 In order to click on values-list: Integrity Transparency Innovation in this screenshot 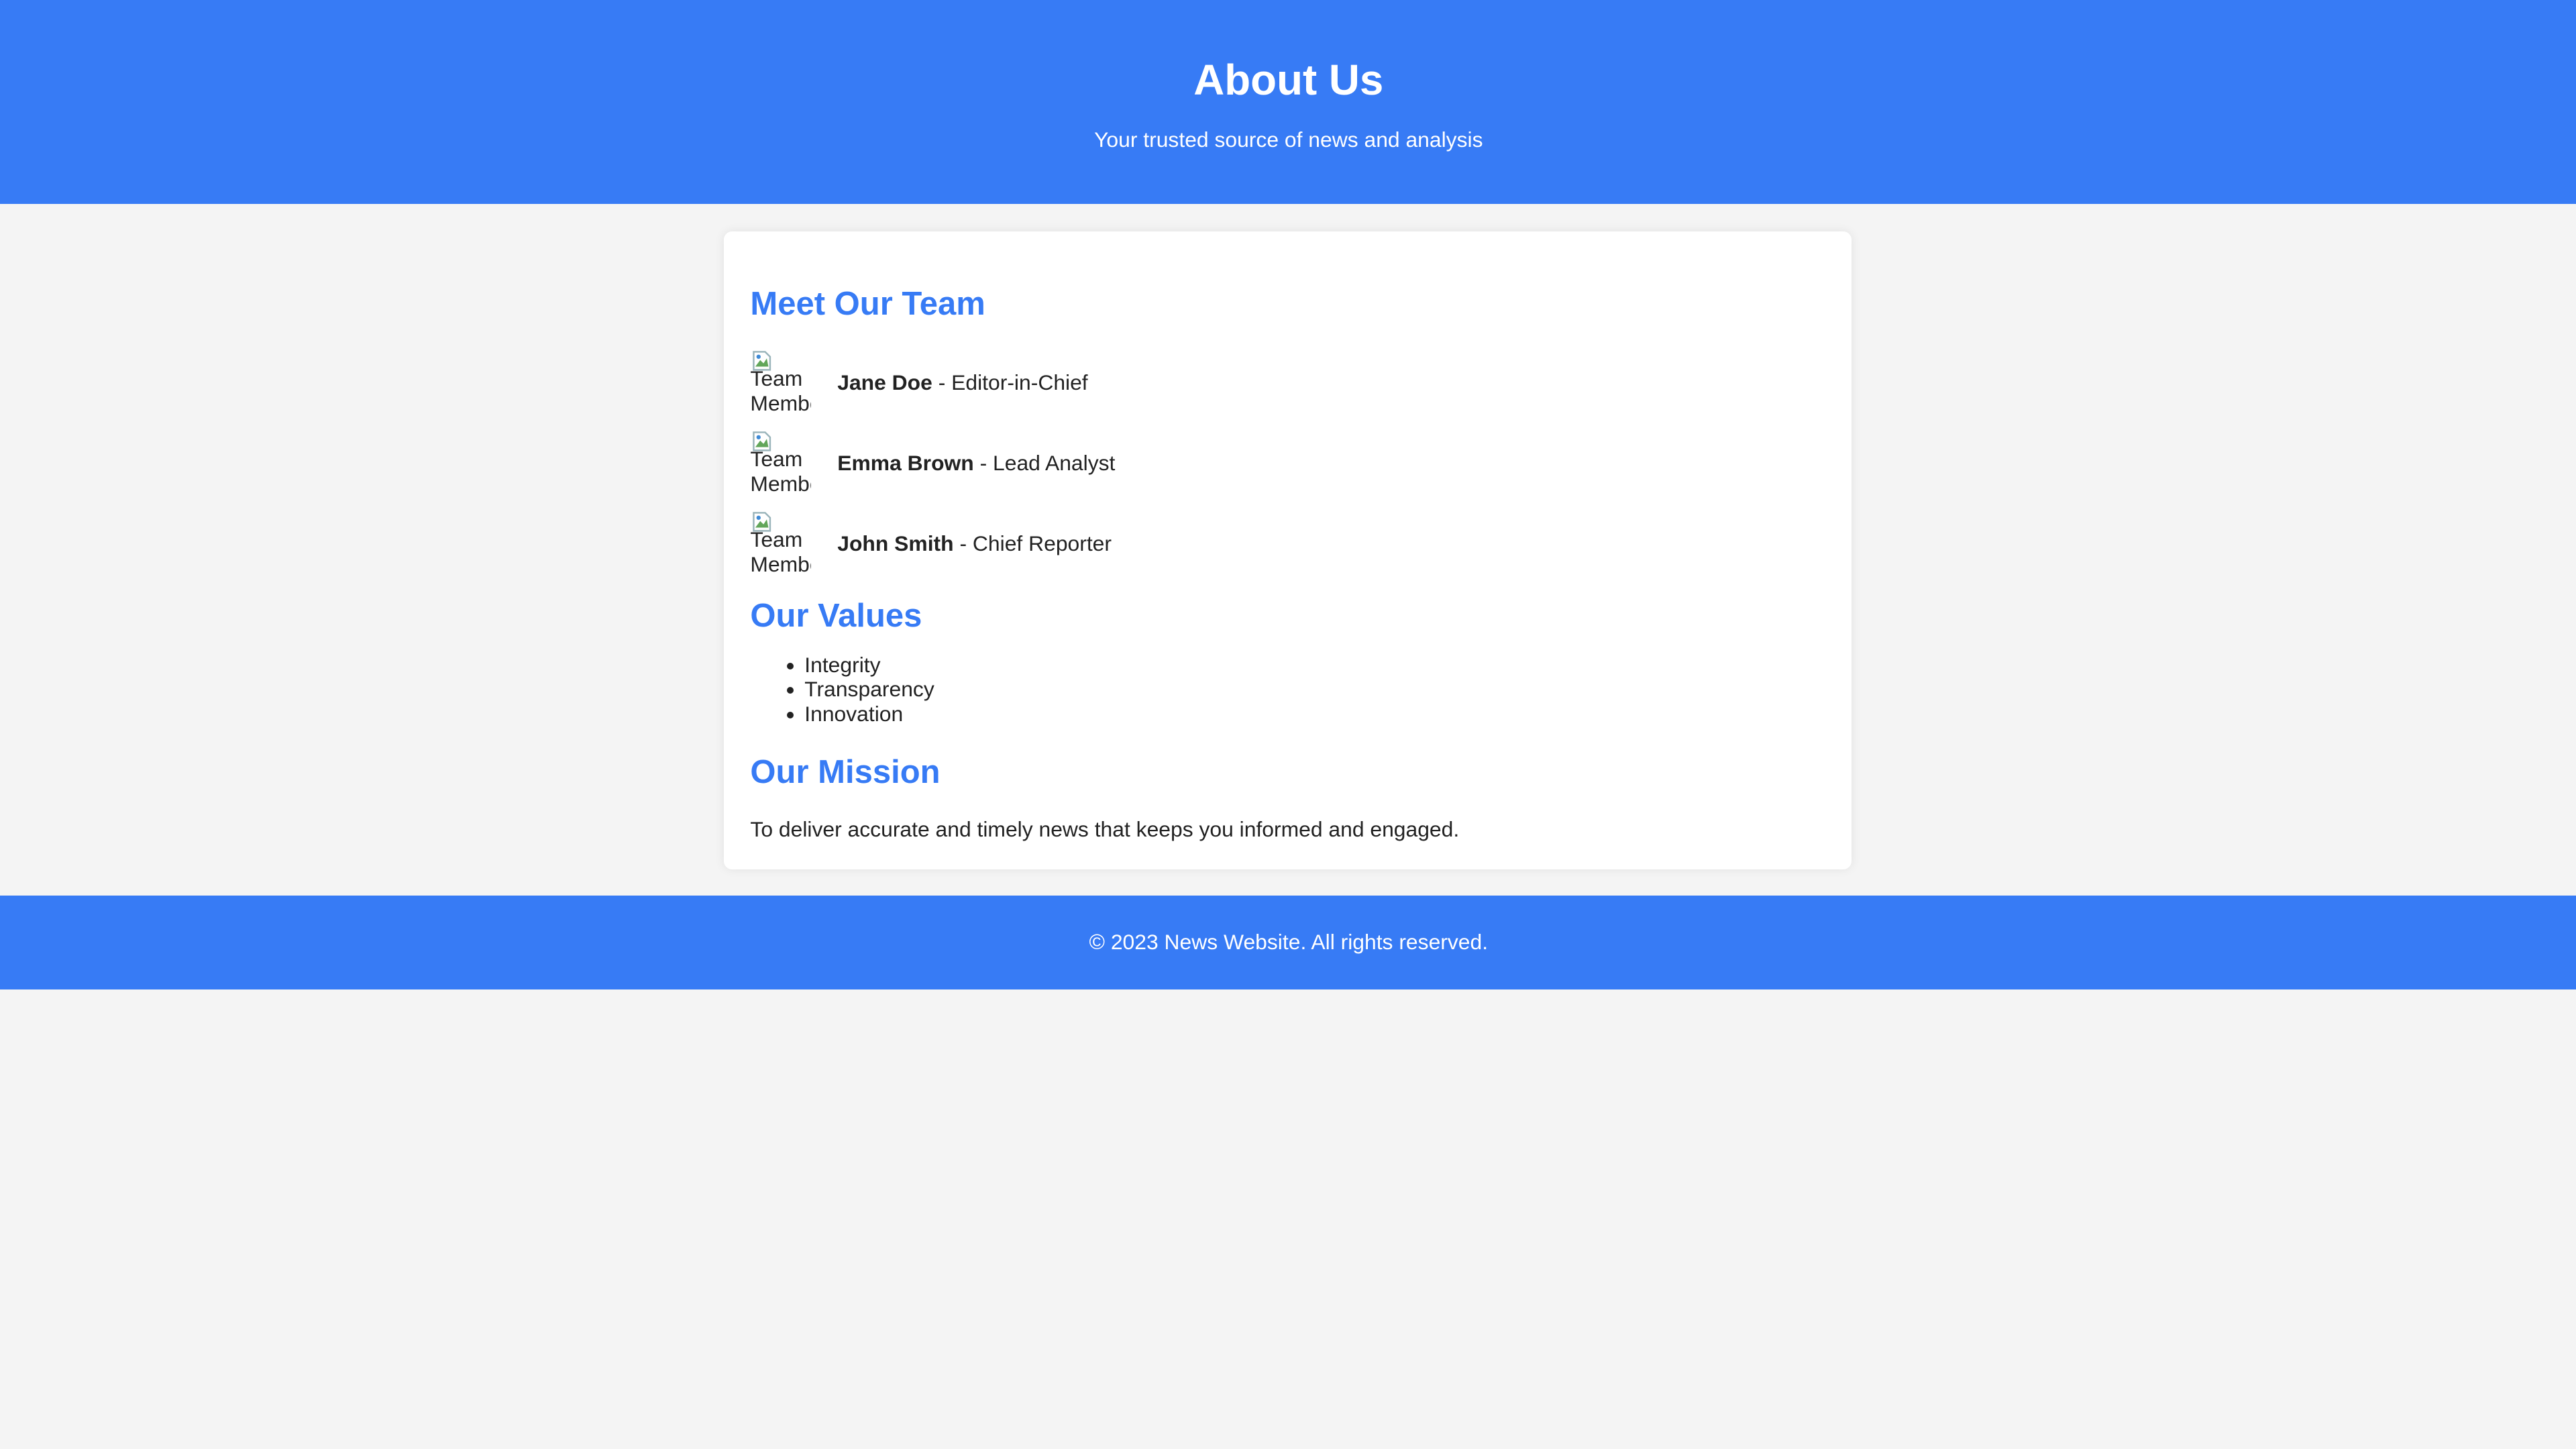, I will do `click(1287, 690)`.